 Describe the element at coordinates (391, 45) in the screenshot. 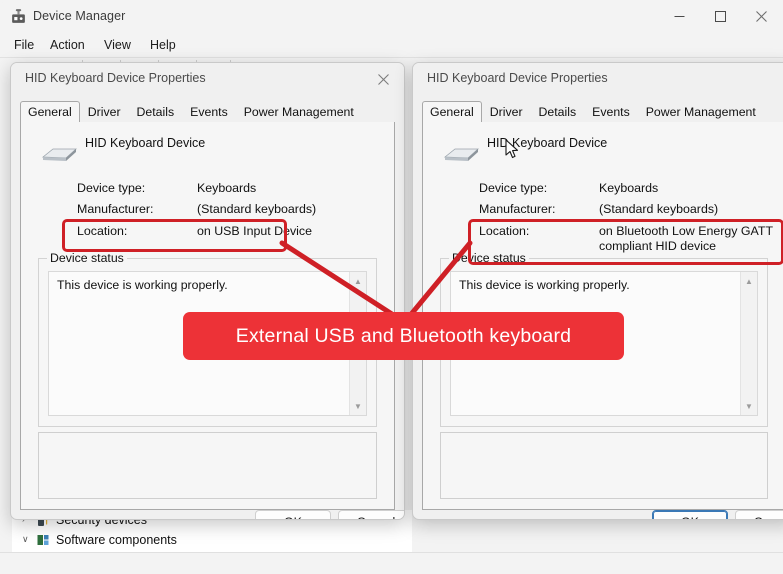

I see `menu-bar: File Action View Help` at that location.